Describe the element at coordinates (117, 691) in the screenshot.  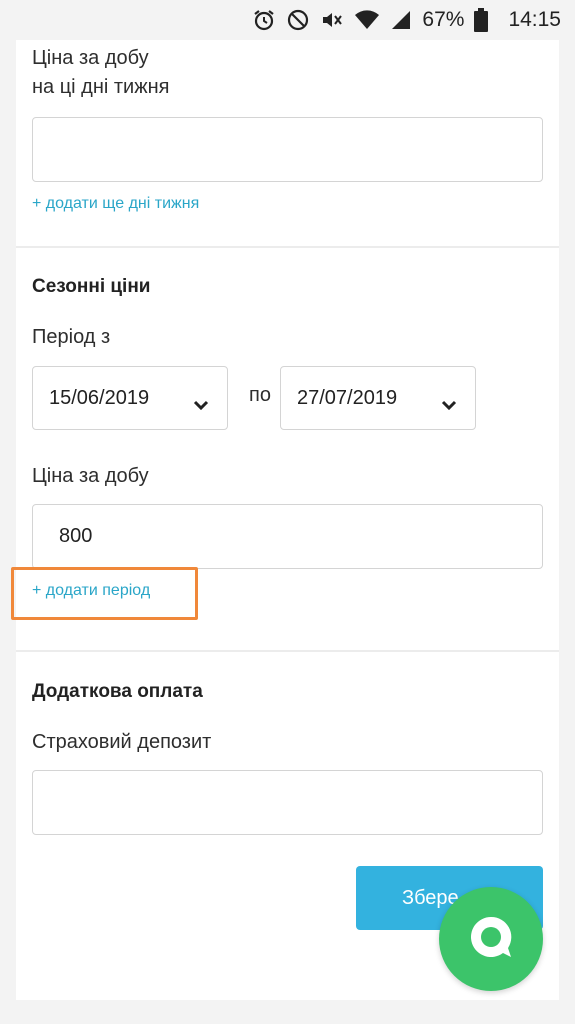
I see `extra-payment-heading: Додаткова оплата` at that location.